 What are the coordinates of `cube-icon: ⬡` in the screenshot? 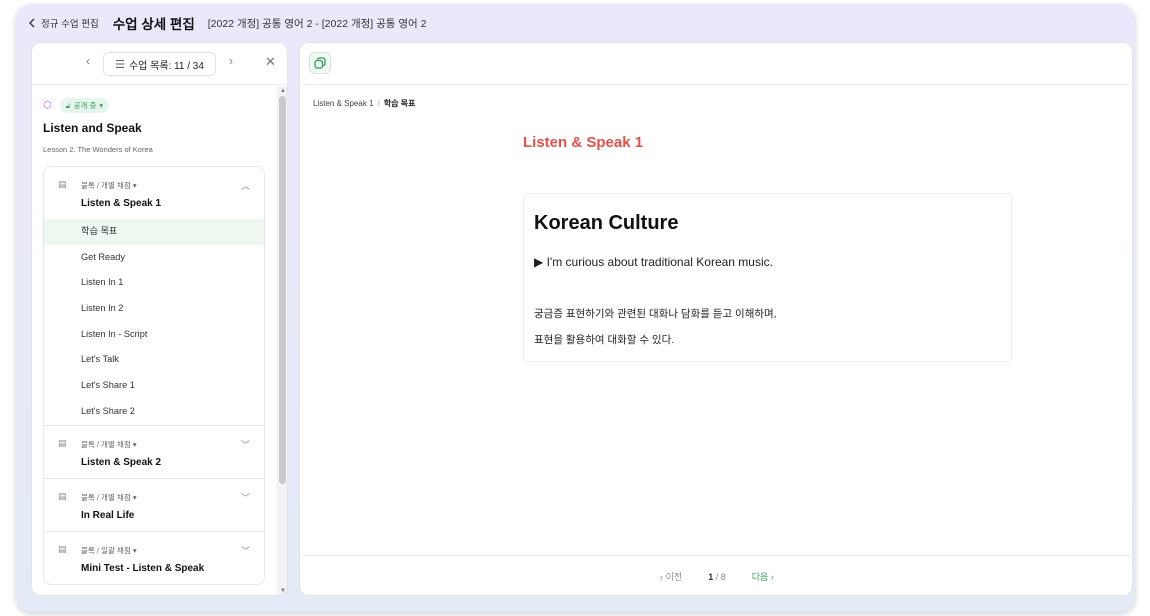 It's located at (47, 105).